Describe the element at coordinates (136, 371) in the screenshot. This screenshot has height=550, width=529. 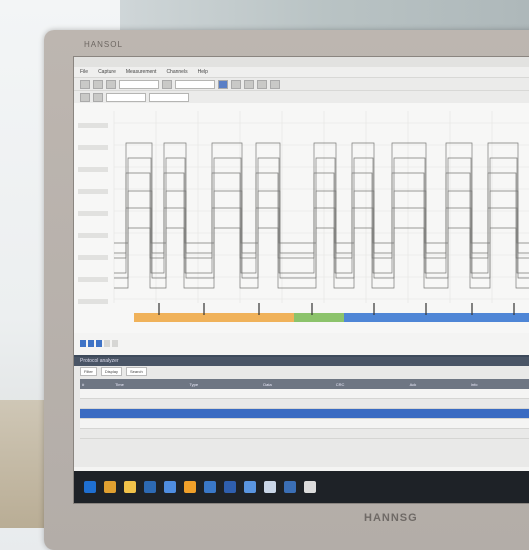
I see `search-field: Search` at that location.